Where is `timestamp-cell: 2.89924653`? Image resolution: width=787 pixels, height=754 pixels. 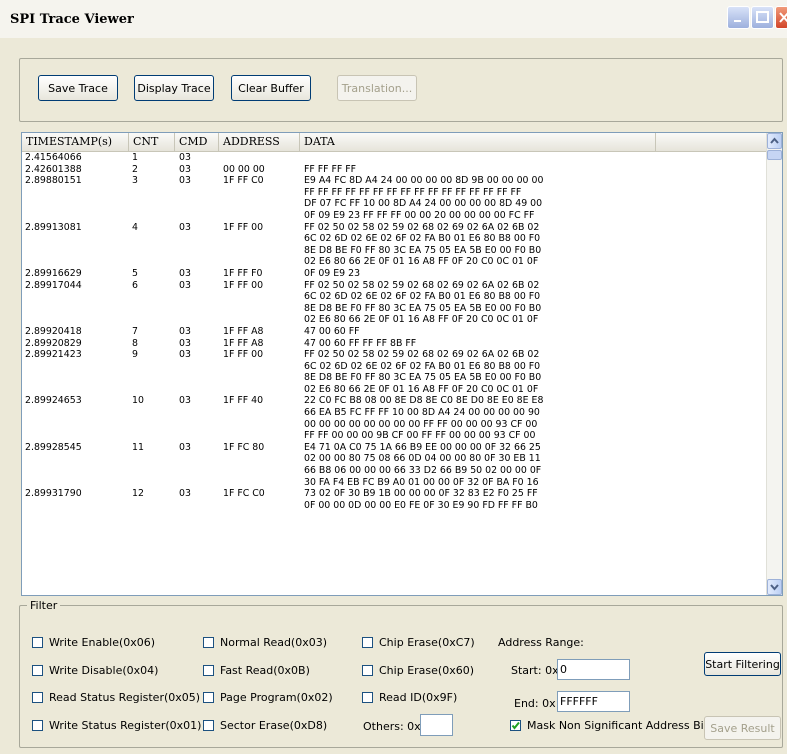
timestamp-cell: 2.89924653 is located at coordinates (53, 401).